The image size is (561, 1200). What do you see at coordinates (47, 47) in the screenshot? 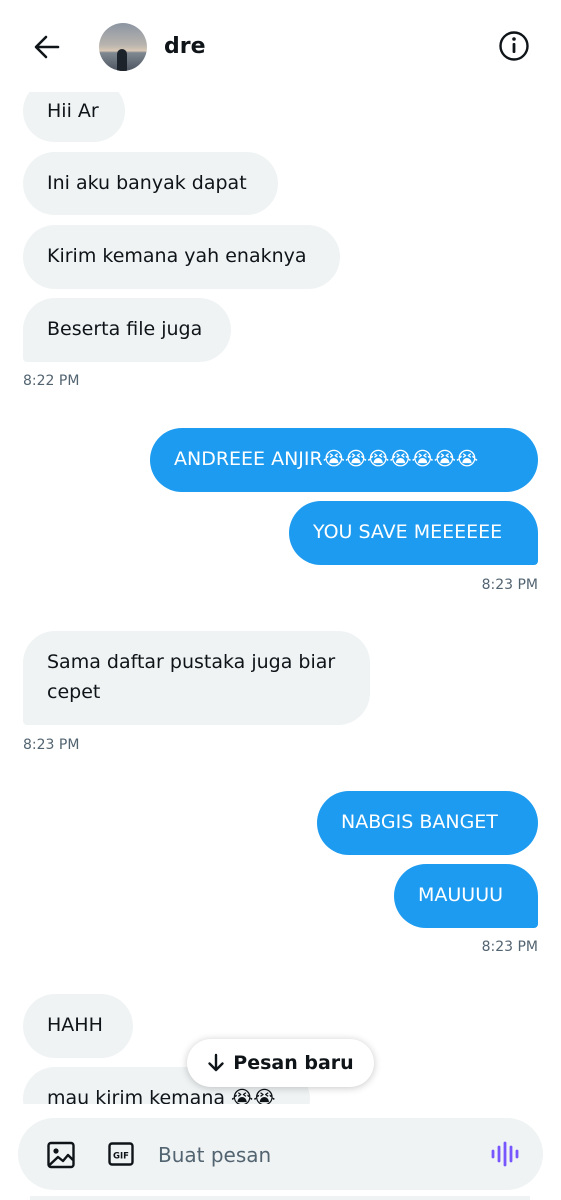
I see `back-arrow-icon` at bounding box center [47, 47].